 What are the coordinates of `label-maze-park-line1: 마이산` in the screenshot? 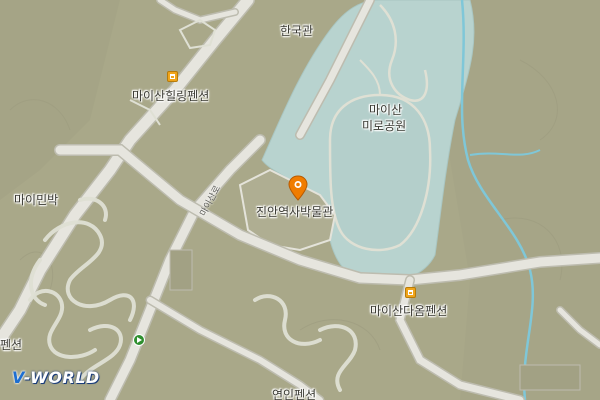 It's located at (385, 110).